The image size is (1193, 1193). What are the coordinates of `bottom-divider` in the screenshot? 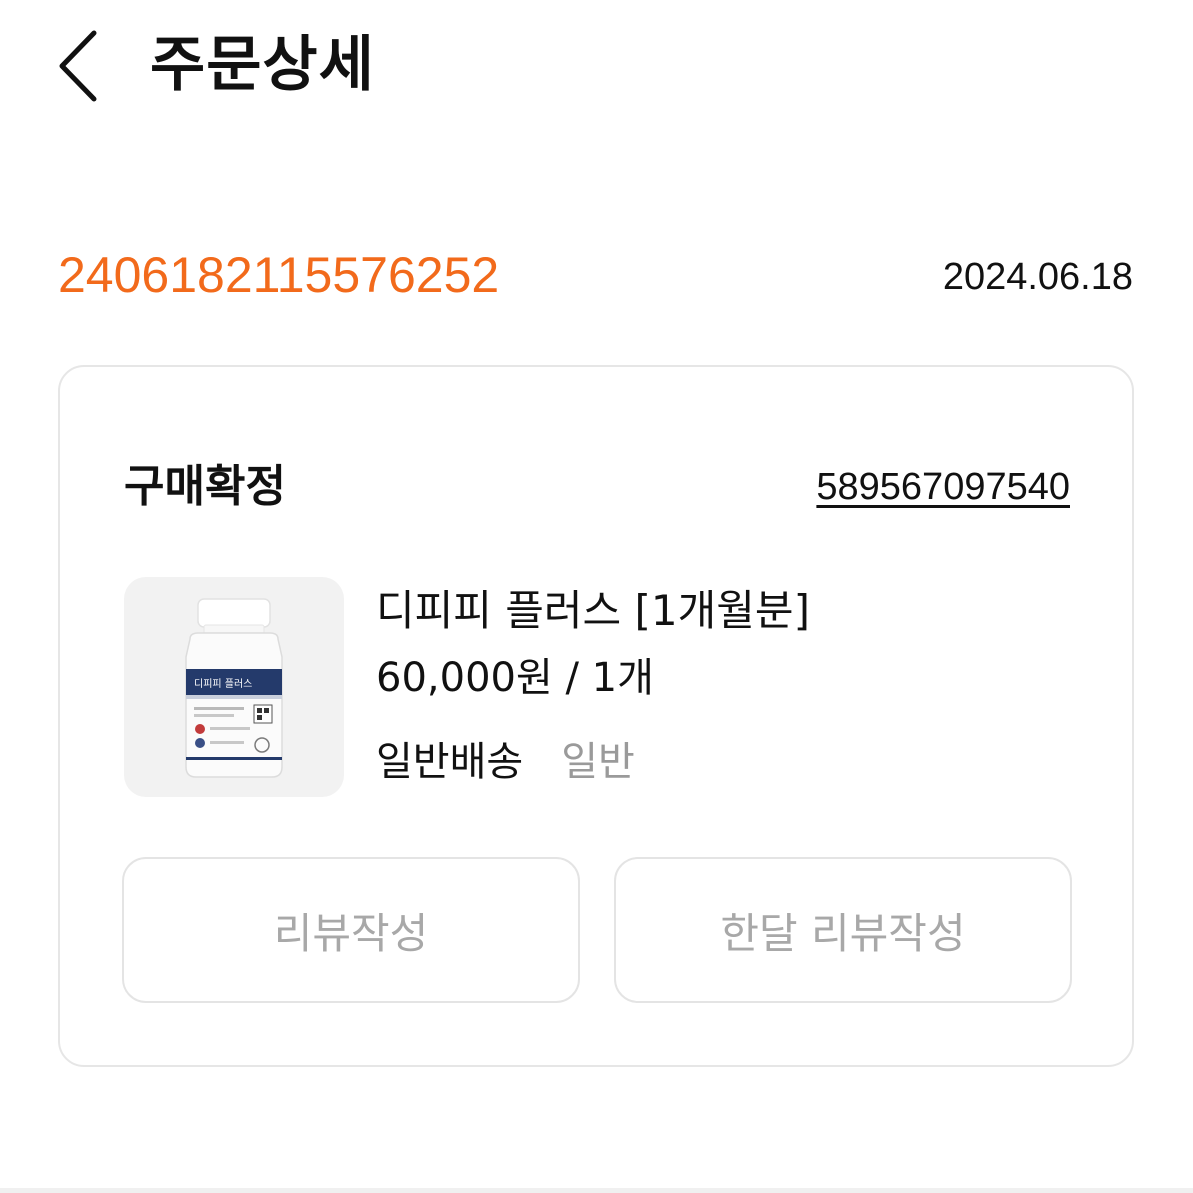 It's located at (596, 1190).